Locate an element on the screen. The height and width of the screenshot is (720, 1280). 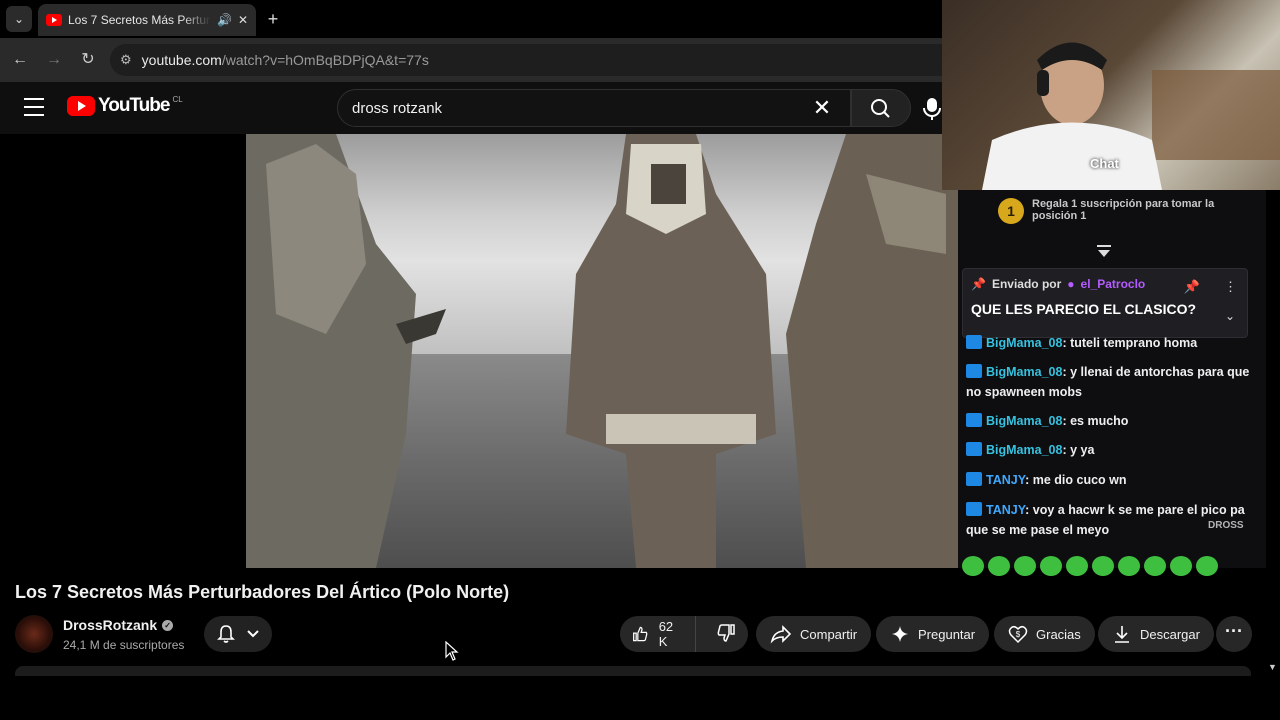
close-tab-icon: ✕ is located at coordinates (243, 20).